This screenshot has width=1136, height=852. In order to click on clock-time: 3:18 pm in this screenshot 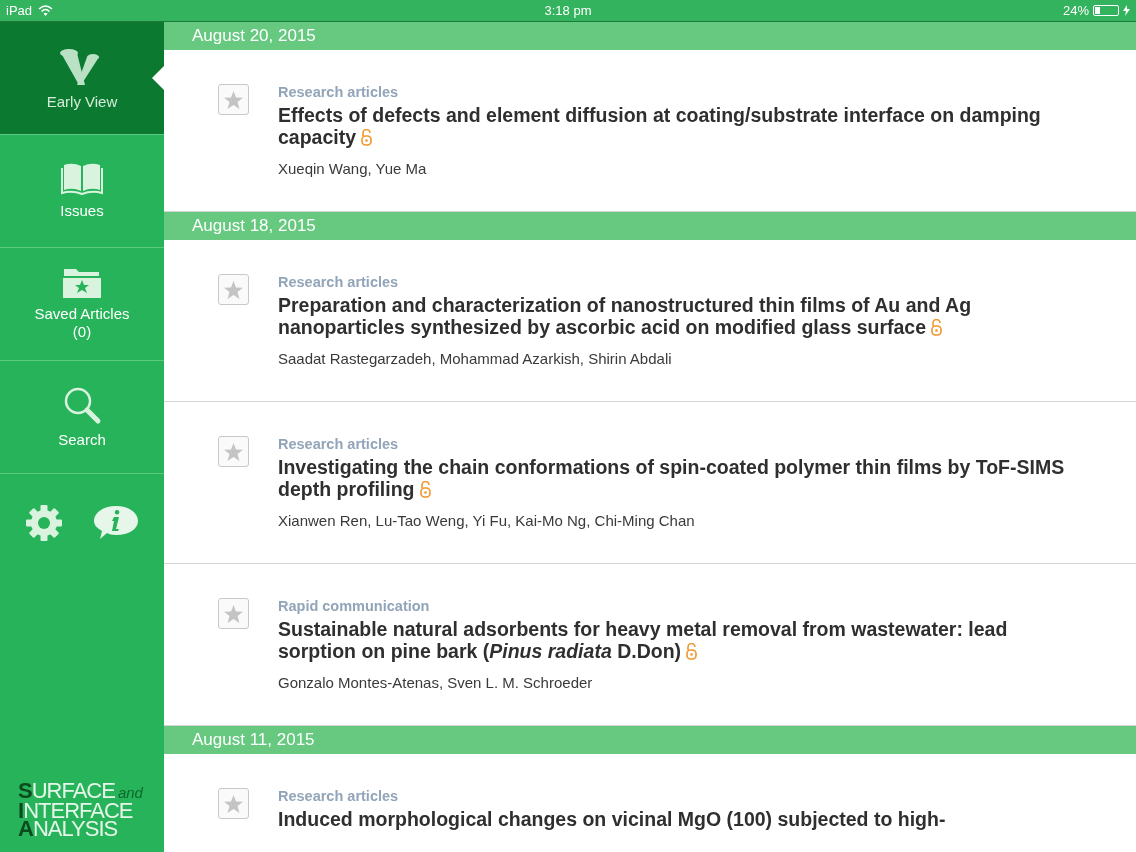, I will do `click(568, 10)`.